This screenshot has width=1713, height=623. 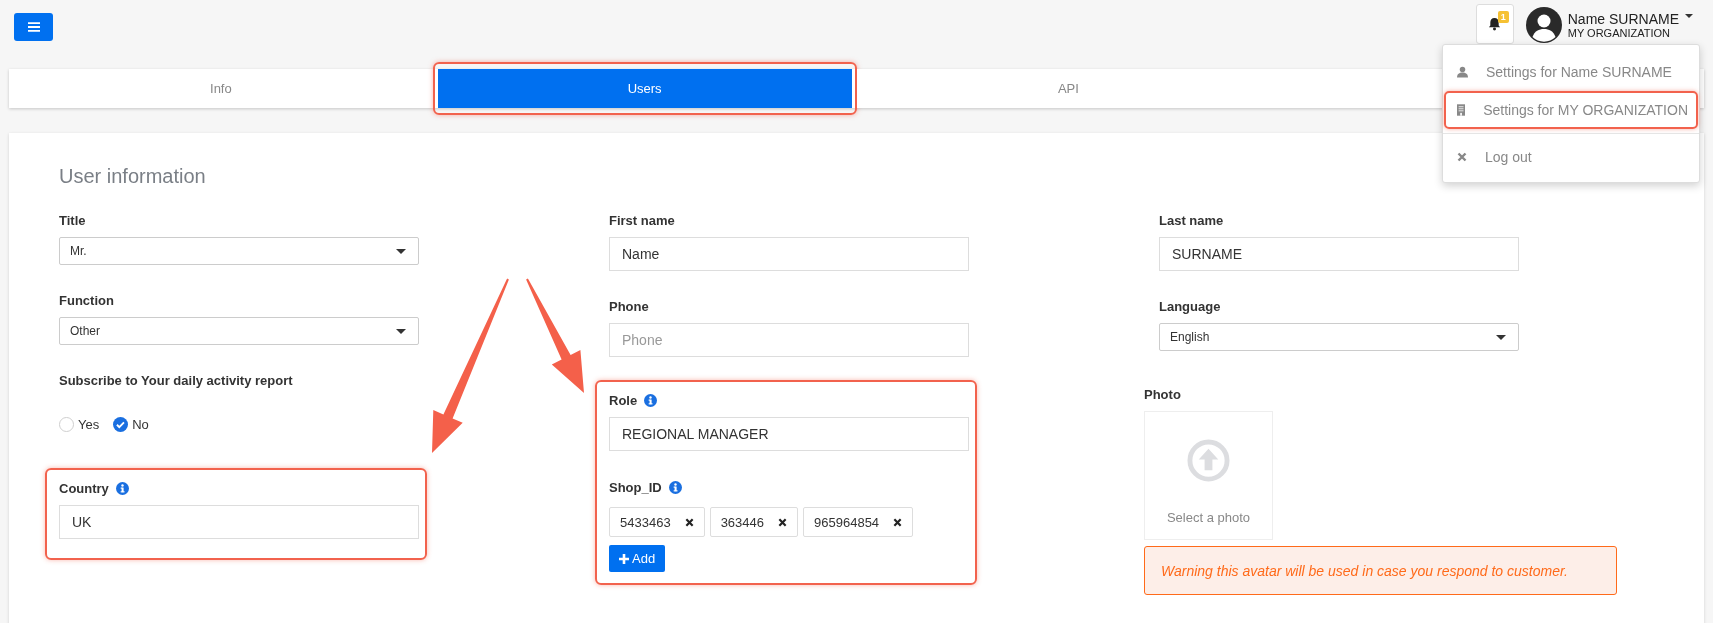 What do you see at coordinates (1191, 220) in the screenshot?
I see `field-label: Last name` at bounding box center [1191, 220].